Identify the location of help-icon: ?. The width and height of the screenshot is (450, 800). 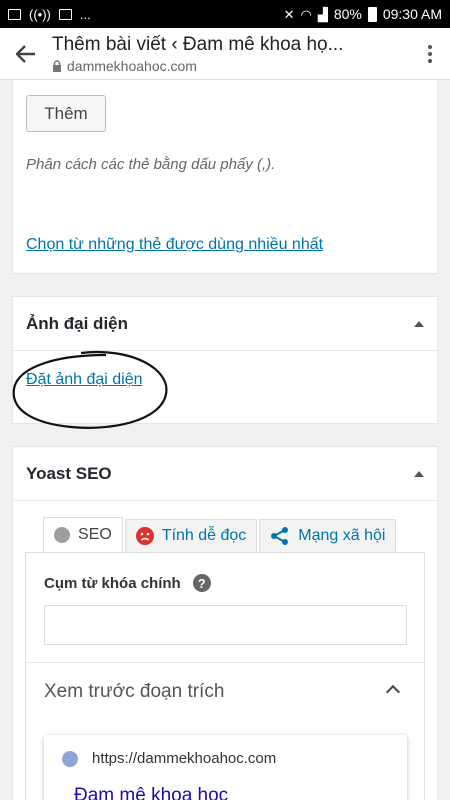
(201, 583).